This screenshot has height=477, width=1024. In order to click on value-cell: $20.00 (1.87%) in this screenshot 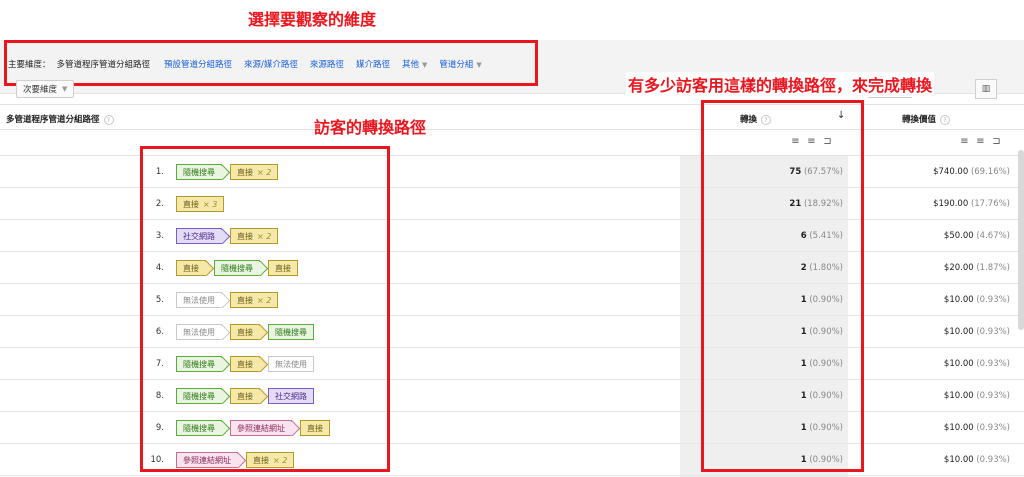, I will do `click(950, 268)`.